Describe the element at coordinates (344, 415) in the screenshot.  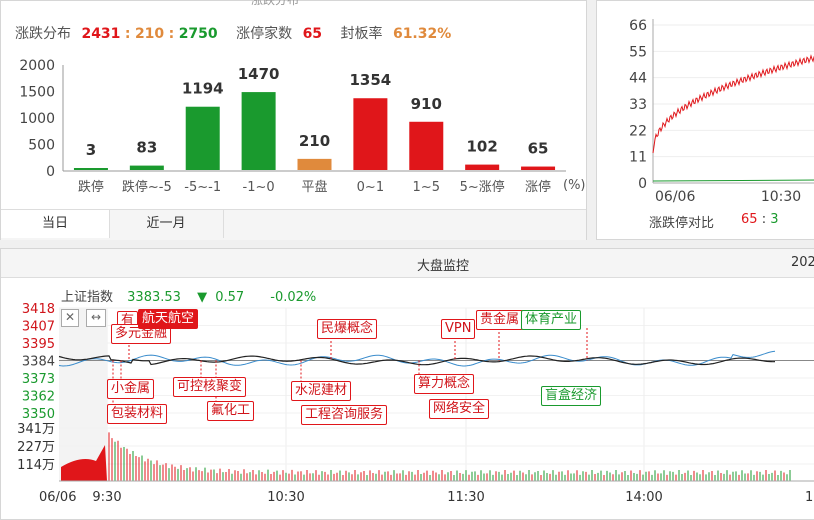
I see `tag-engineering: 工程咨询服务` at that location.